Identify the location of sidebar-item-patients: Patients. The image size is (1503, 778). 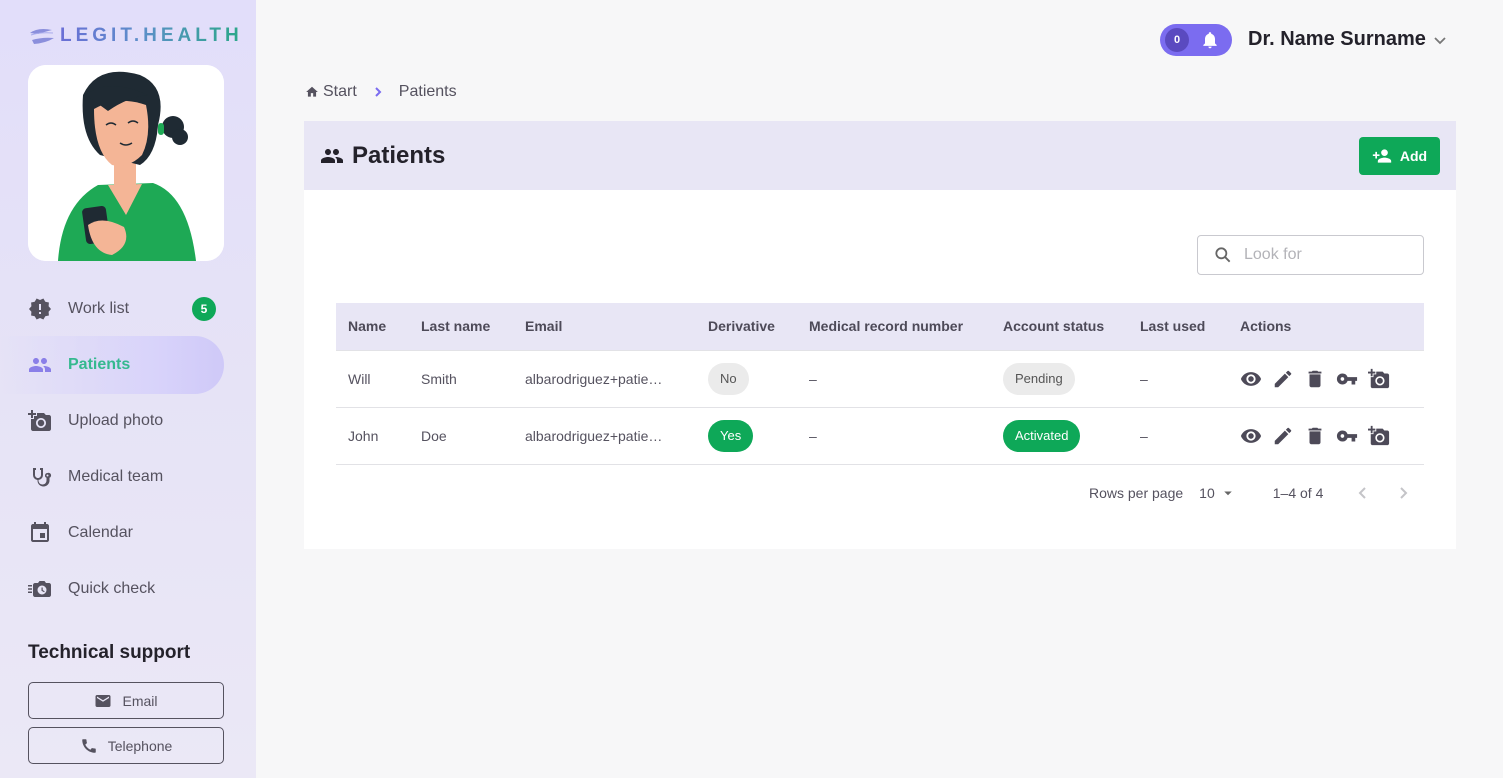
(112, 365).